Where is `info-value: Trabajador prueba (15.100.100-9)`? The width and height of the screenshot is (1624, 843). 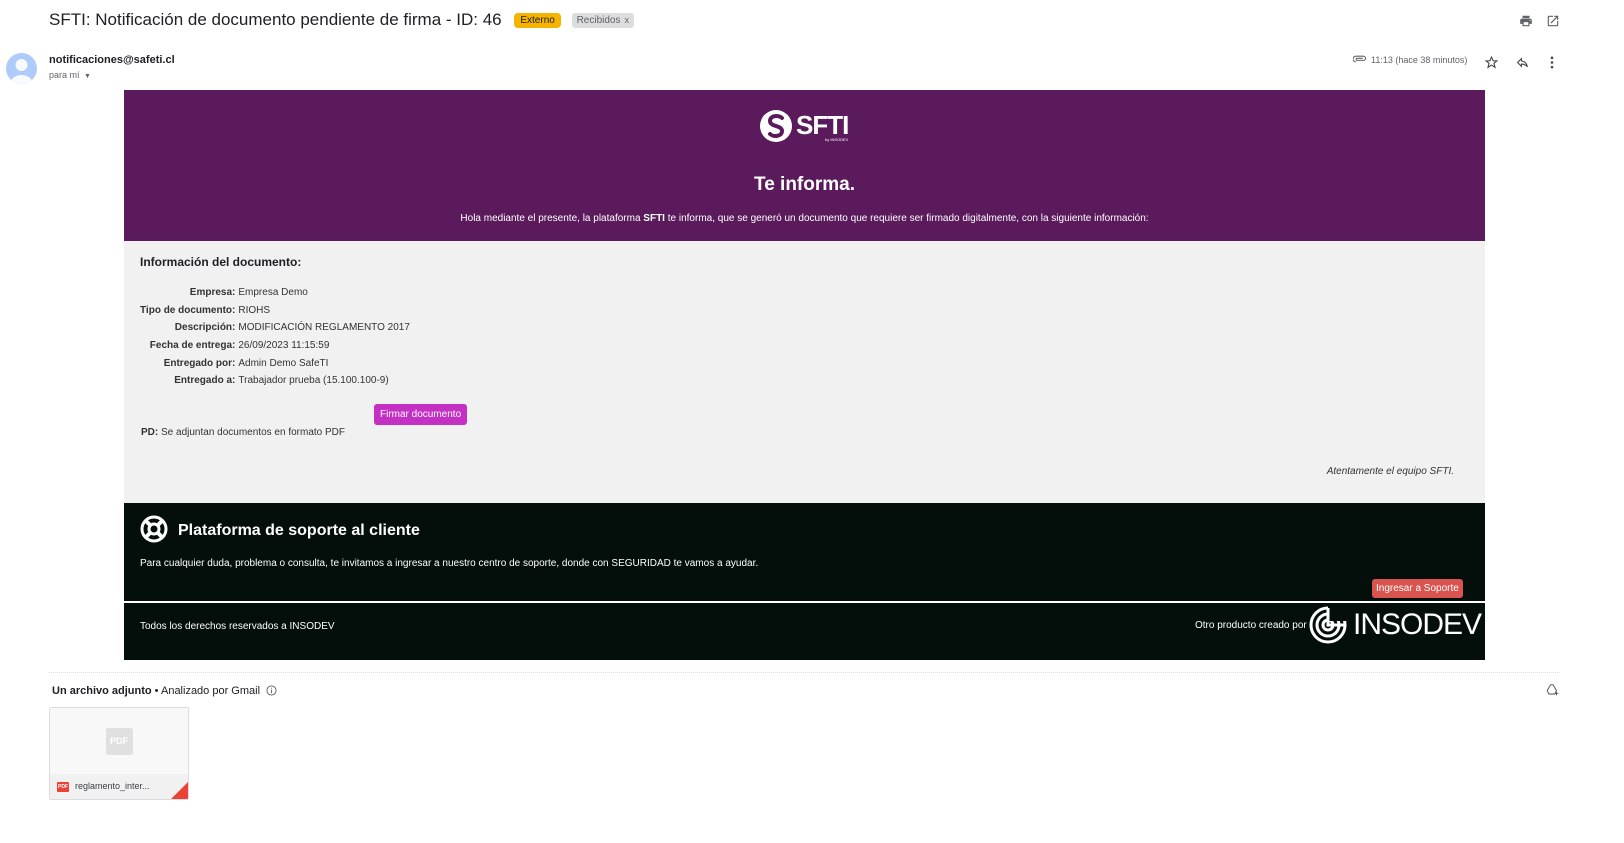
info-value: Trabajador prueba (15.100.100-9) is located at coordinates (313, 381).